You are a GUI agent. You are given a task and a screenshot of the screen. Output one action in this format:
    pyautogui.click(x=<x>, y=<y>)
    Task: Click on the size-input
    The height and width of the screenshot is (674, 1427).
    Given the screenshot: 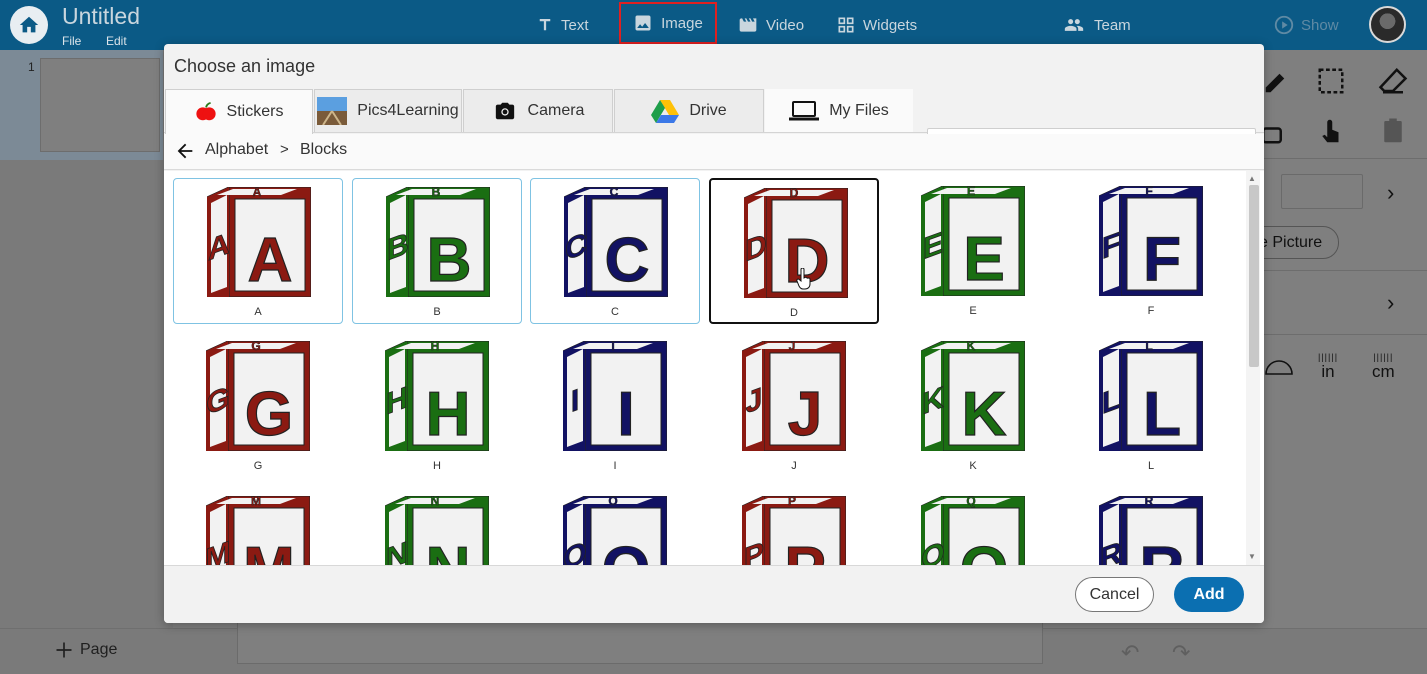 What is the action you would take?
    pyautogui.click(x=1322, y=191)
    